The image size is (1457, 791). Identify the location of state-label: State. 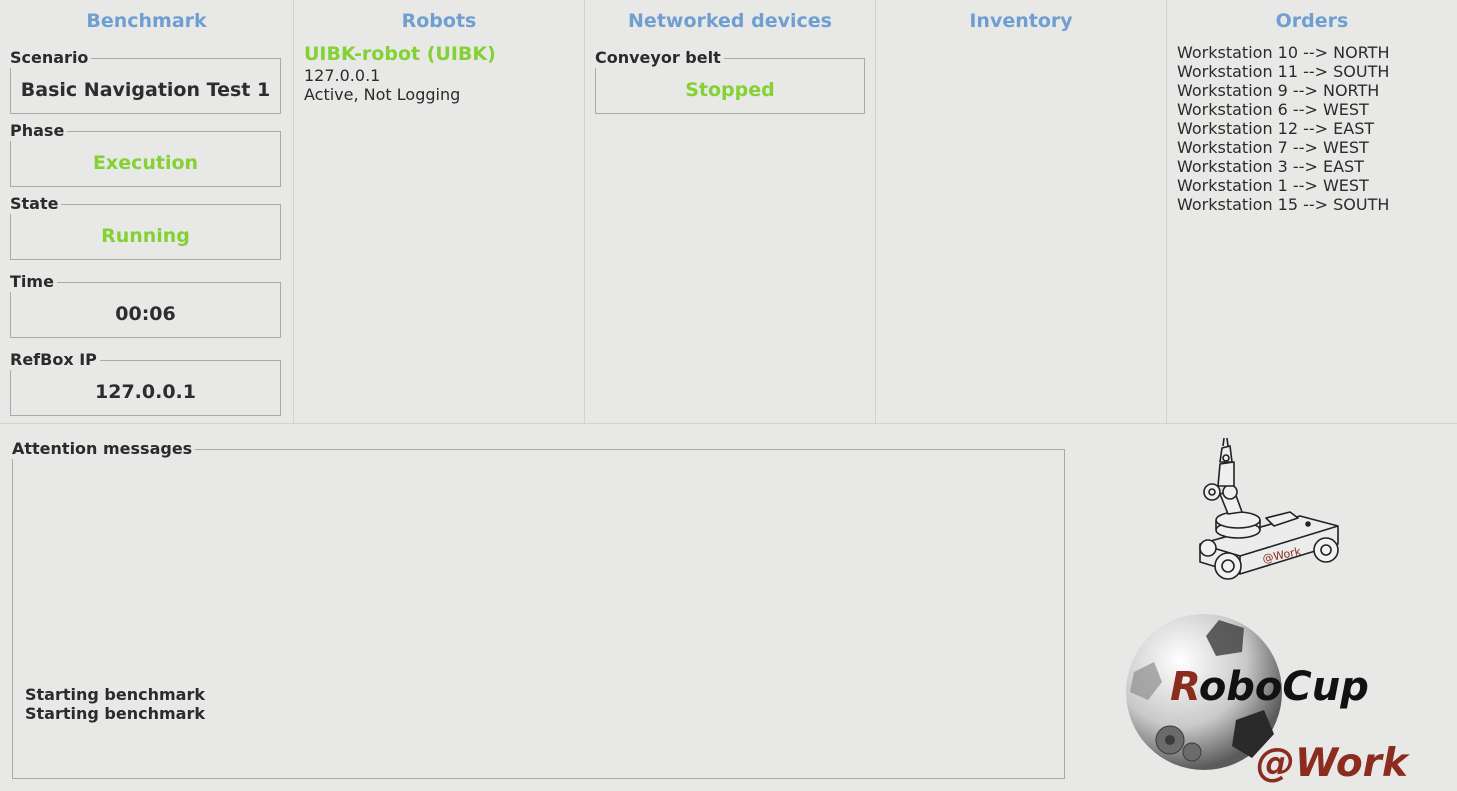
(36, 204).